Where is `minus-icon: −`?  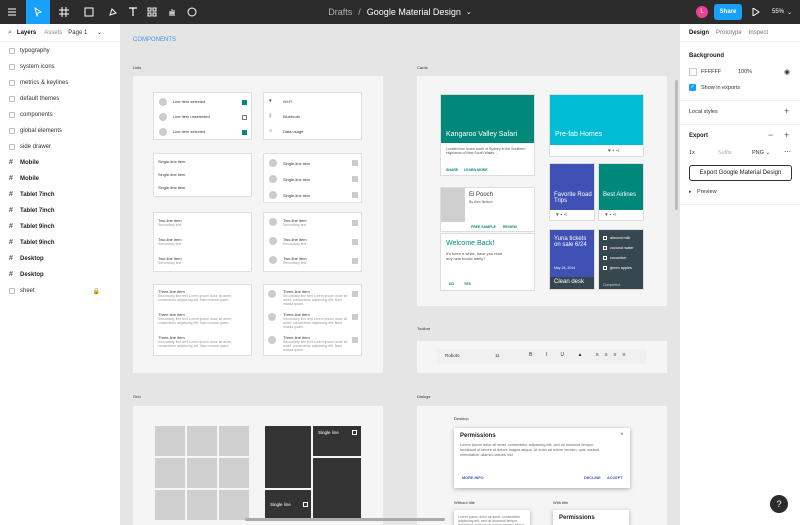
minus-icon: − is located at coordinates (770, 135).